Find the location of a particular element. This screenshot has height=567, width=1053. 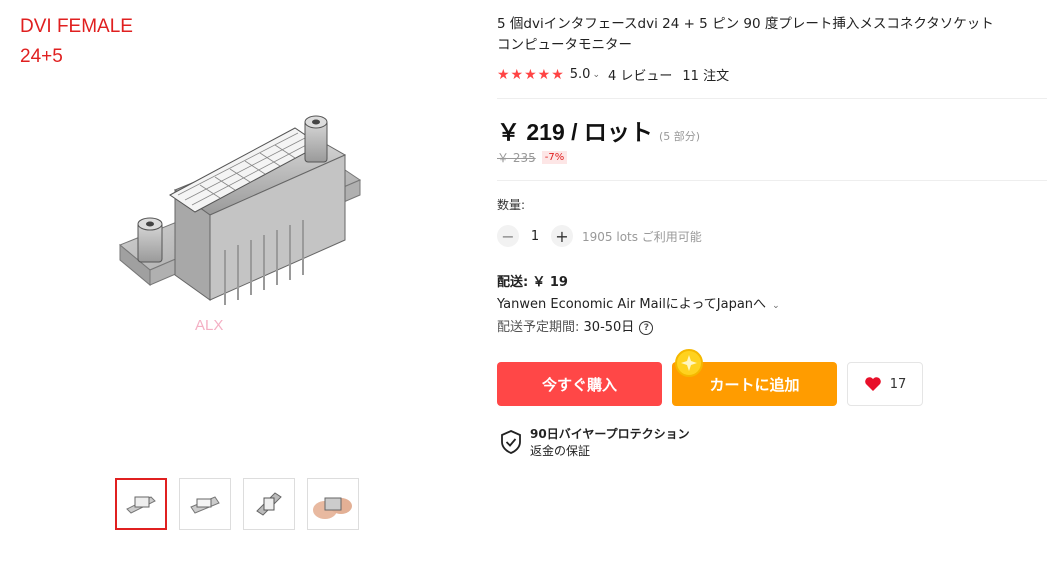

quantity-stepper: − 1 + 1905 lots ご利用可能 is located at coordinates (599, 236).